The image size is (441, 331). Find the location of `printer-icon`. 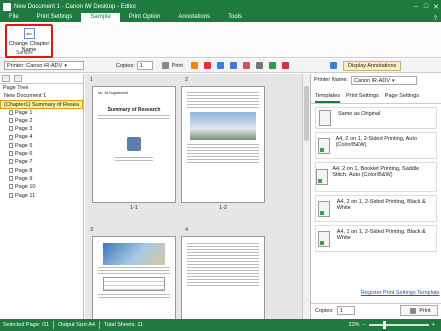

printer-icon is located at coordinates (413, 310).